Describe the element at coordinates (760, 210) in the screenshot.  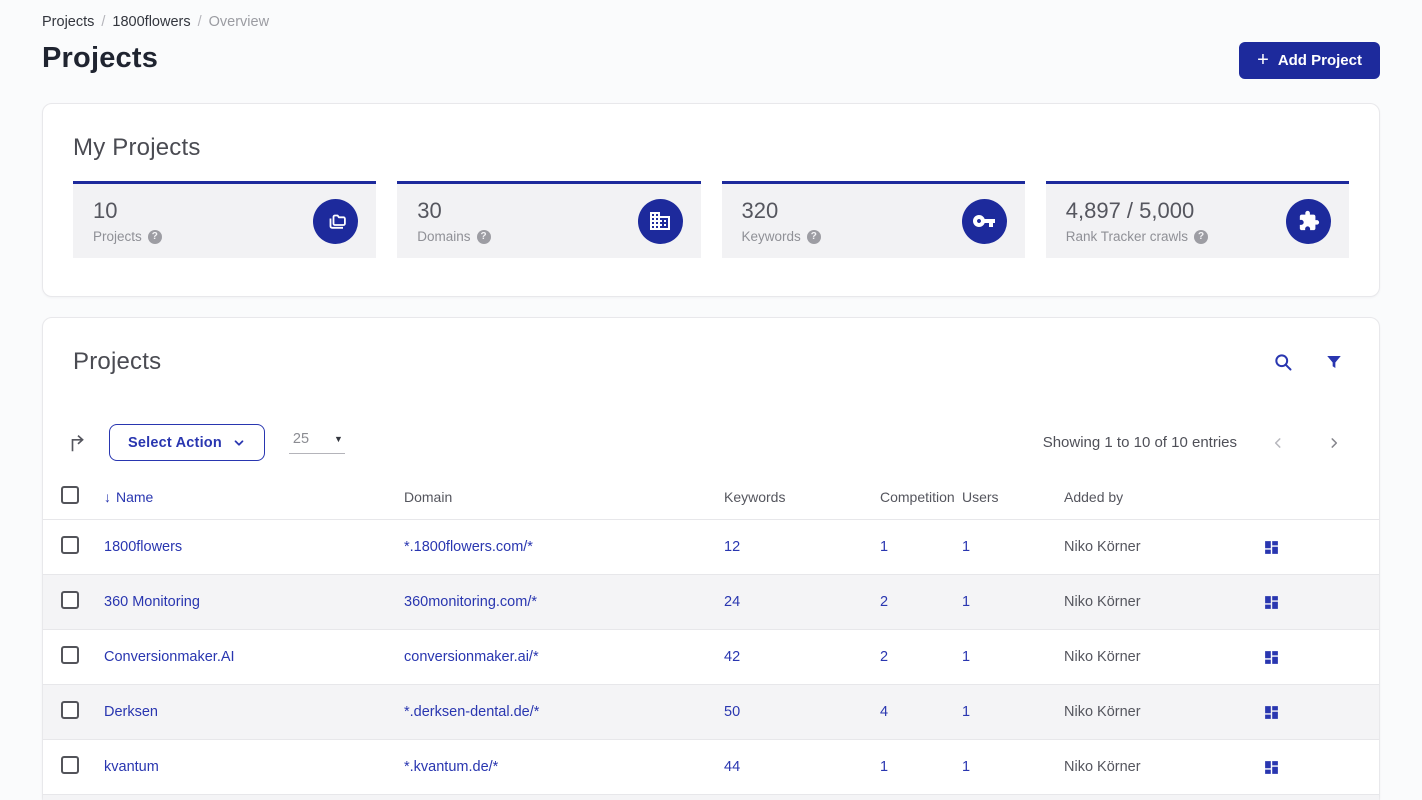
I see `stat-value: 320` at that location.